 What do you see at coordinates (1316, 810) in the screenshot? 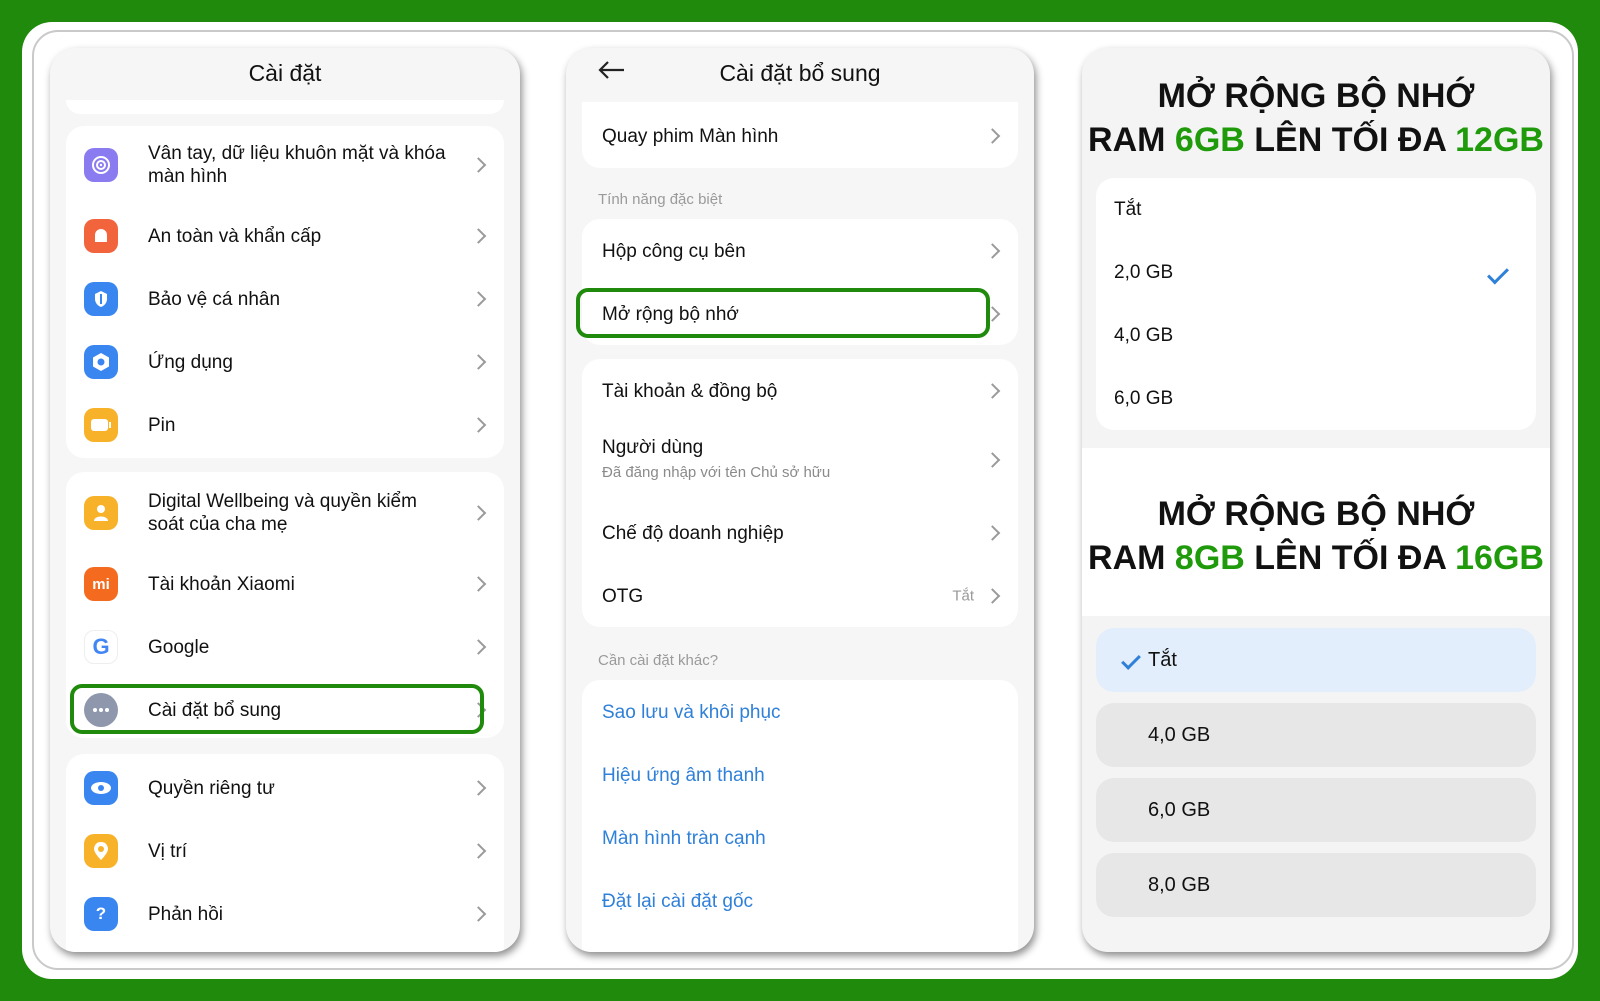
I see `option-6gb-pill: 6,0 GB` at bounding box center [1316, 810].